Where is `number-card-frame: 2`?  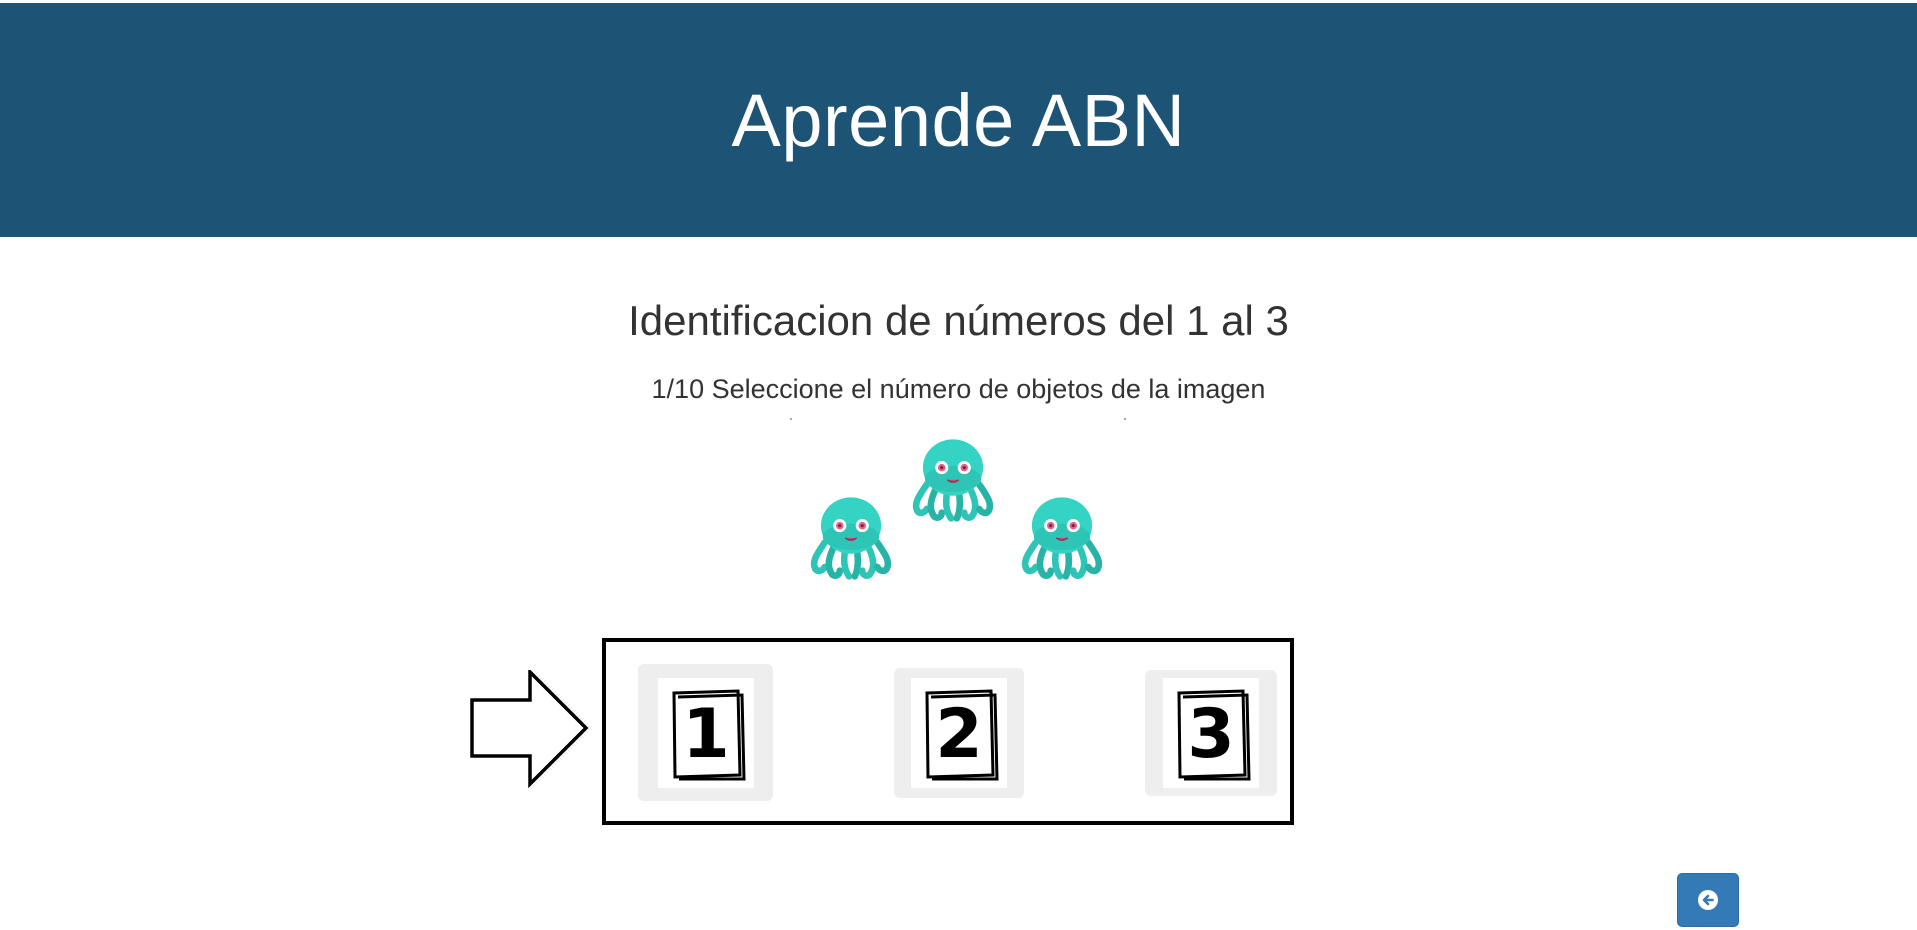 number-card-frame: 2 is located at coordinates (962, 735).